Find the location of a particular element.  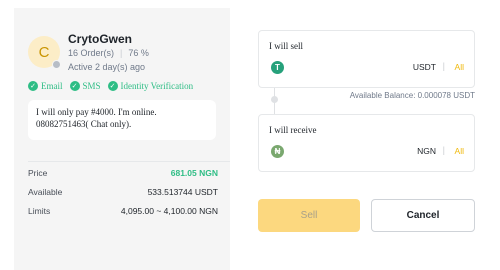

merchant-stats: 16 Order(s) | 76 % is located at coordinates (108, 53).